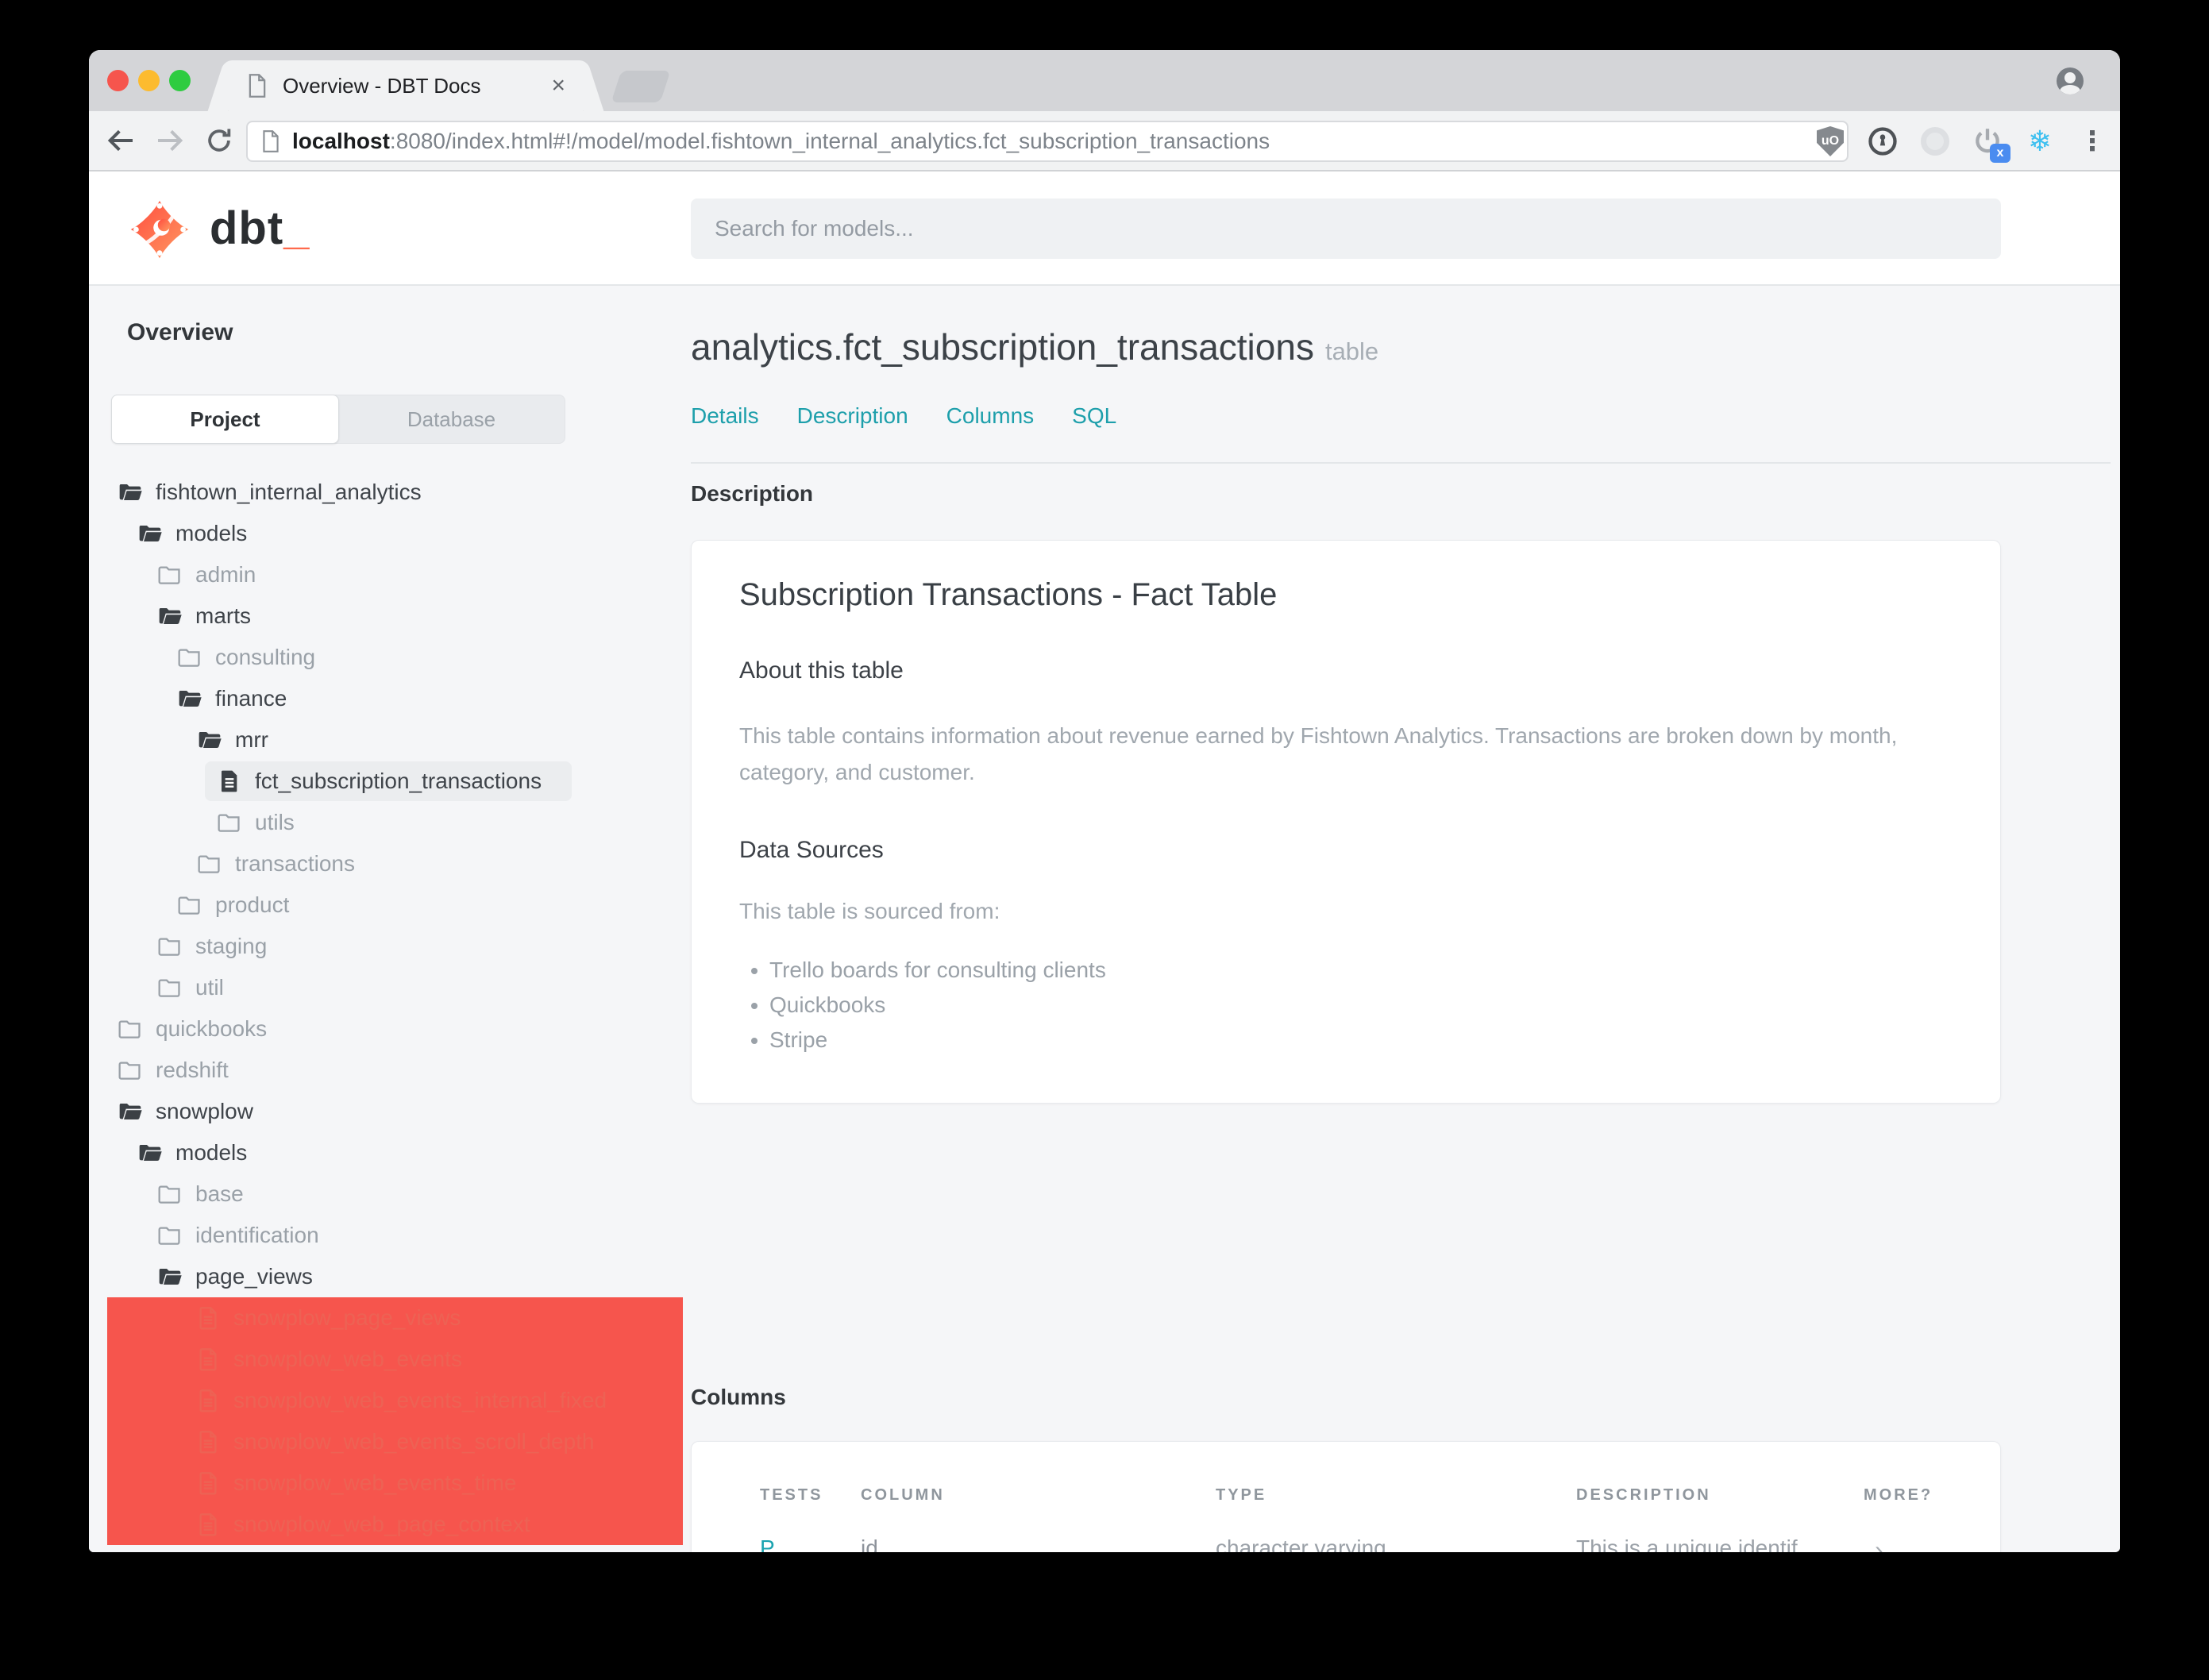 The height and width of the screenshot is (1680, 2209). What do you see at coordinates (1301, 1544) in the screenshot?
I see `cell-type: character varying` at bounding box center [1301, 1544].